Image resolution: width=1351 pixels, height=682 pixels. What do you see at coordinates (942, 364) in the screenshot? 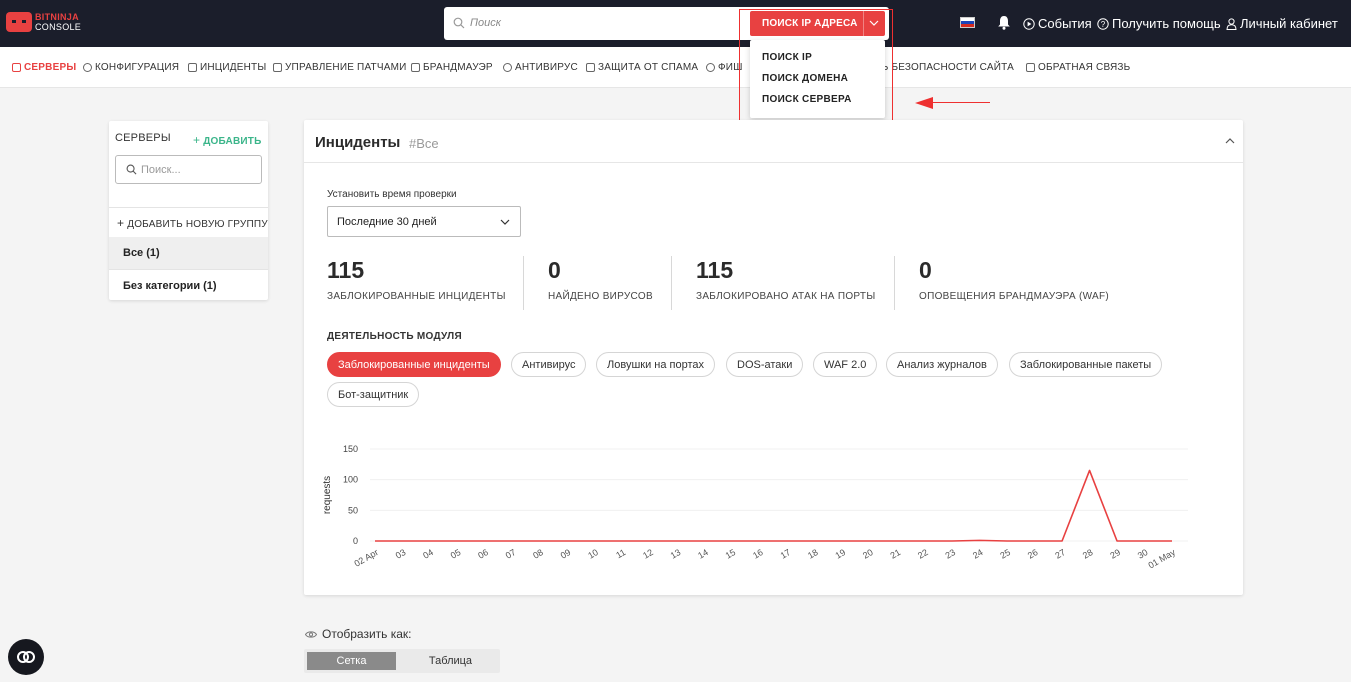
I see `tab-log-analysis: Анализ журналов` at bounding box center [942, 364].